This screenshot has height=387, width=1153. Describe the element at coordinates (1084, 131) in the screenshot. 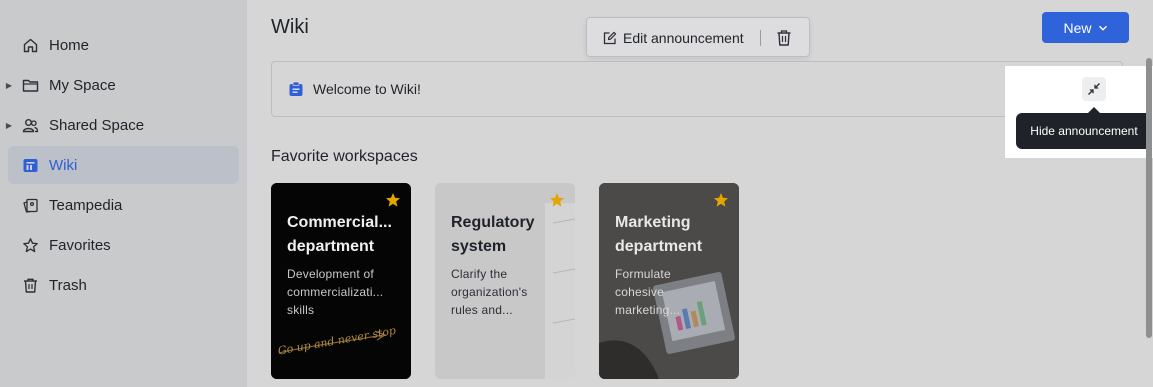

I see `hide-announcement-tooltip: Hide announcement` at that location.